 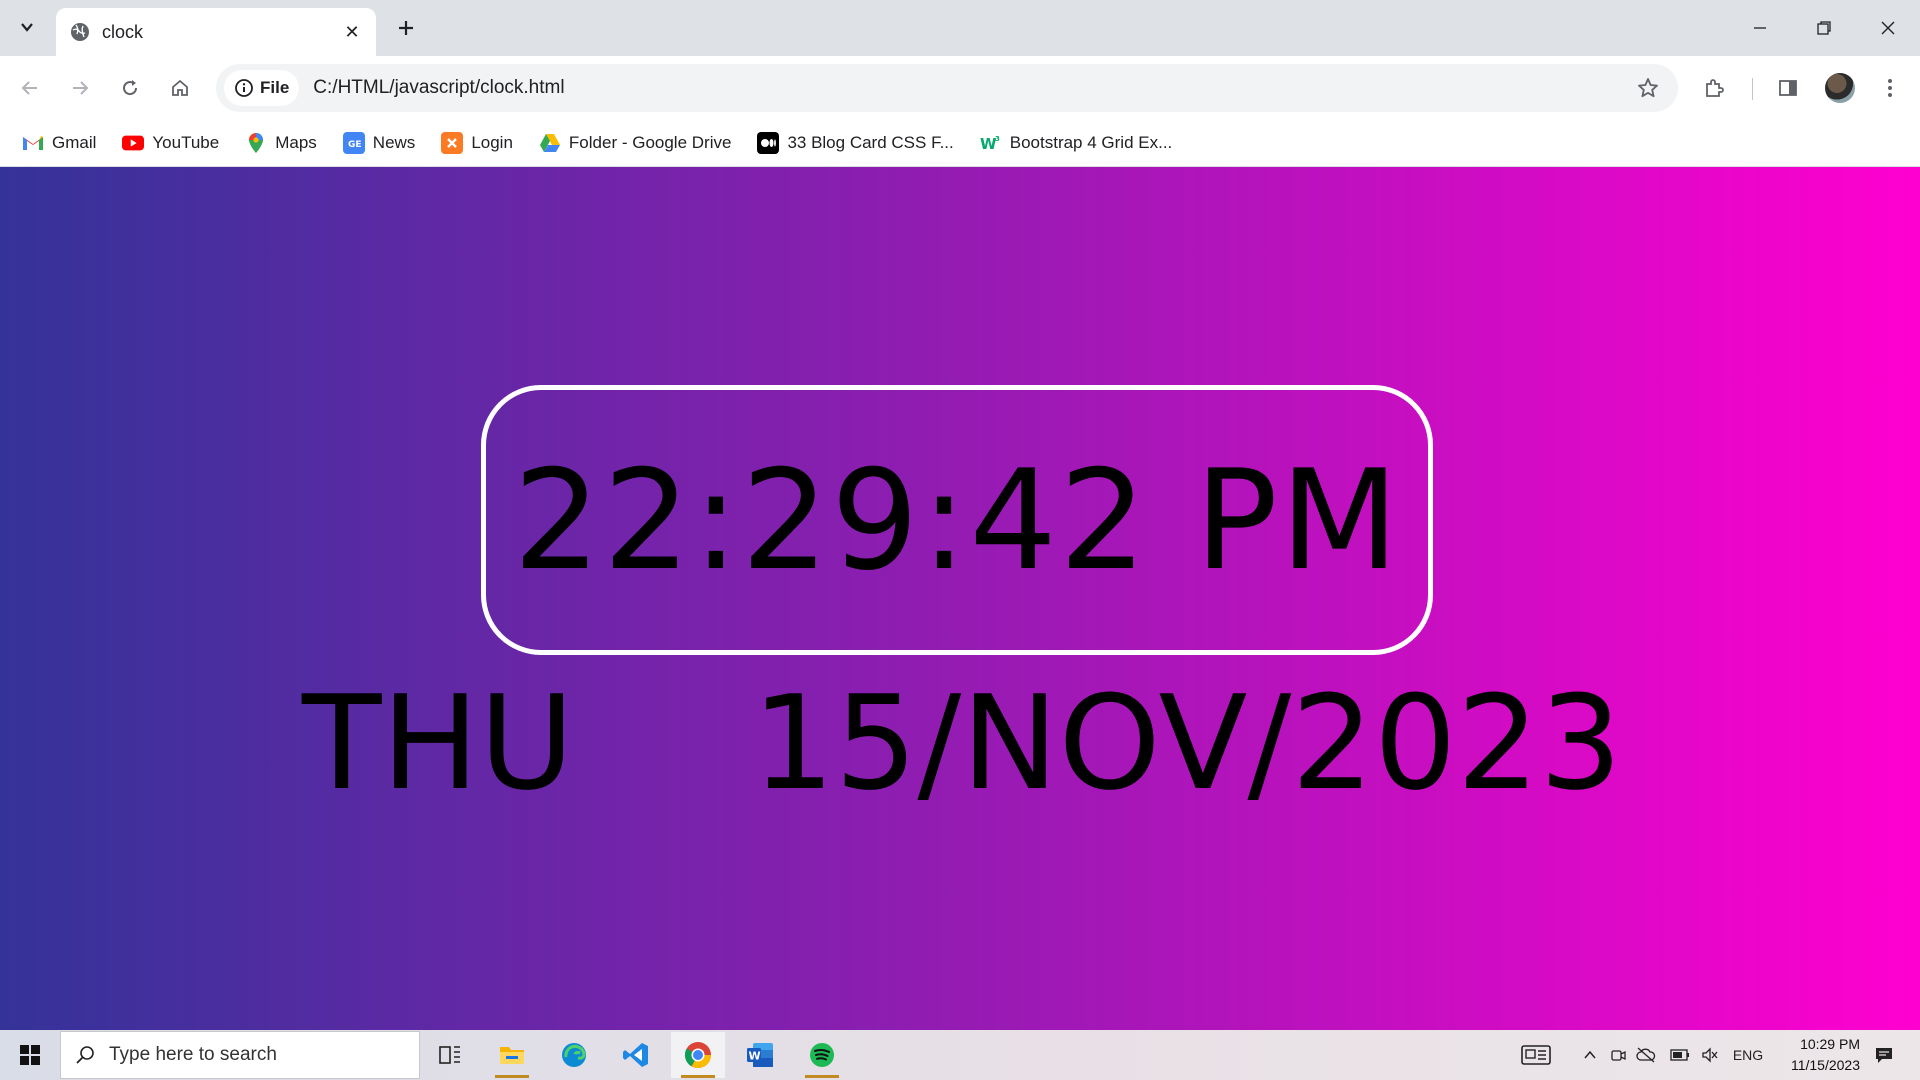 What do you see at coordinates (216, 32) in the screenshot?
I see `tab-clock: clock ✕` at bounding box center [216, 32].